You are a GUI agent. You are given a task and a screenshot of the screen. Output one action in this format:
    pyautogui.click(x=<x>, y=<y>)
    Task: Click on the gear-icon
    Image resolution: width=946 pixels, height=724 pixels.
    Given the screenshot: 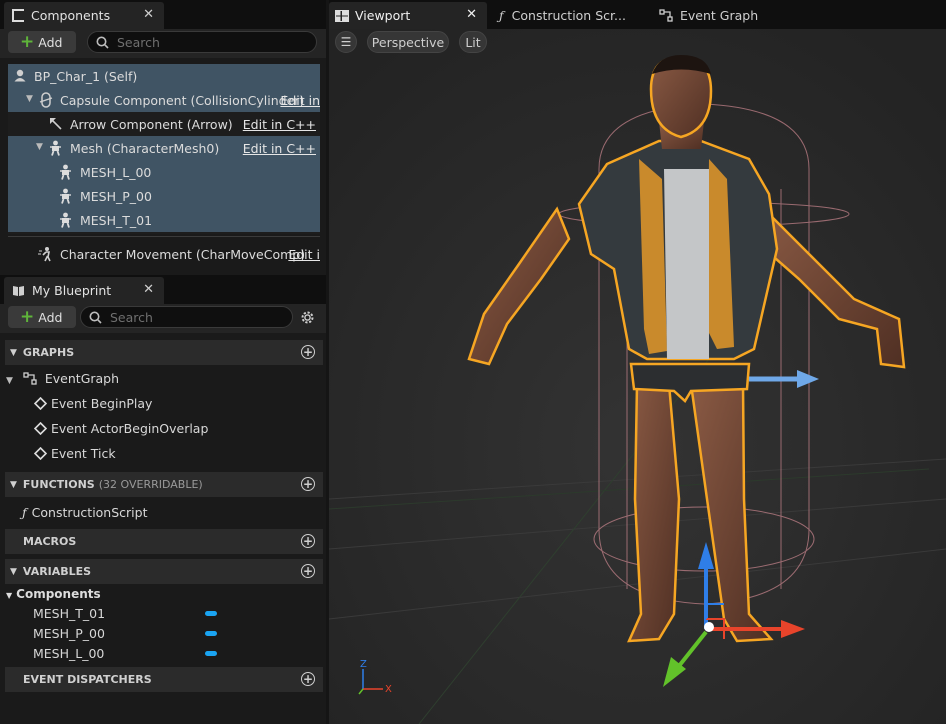 What is the action you would take?
    pyautogui.click(x=307, y=317)
    